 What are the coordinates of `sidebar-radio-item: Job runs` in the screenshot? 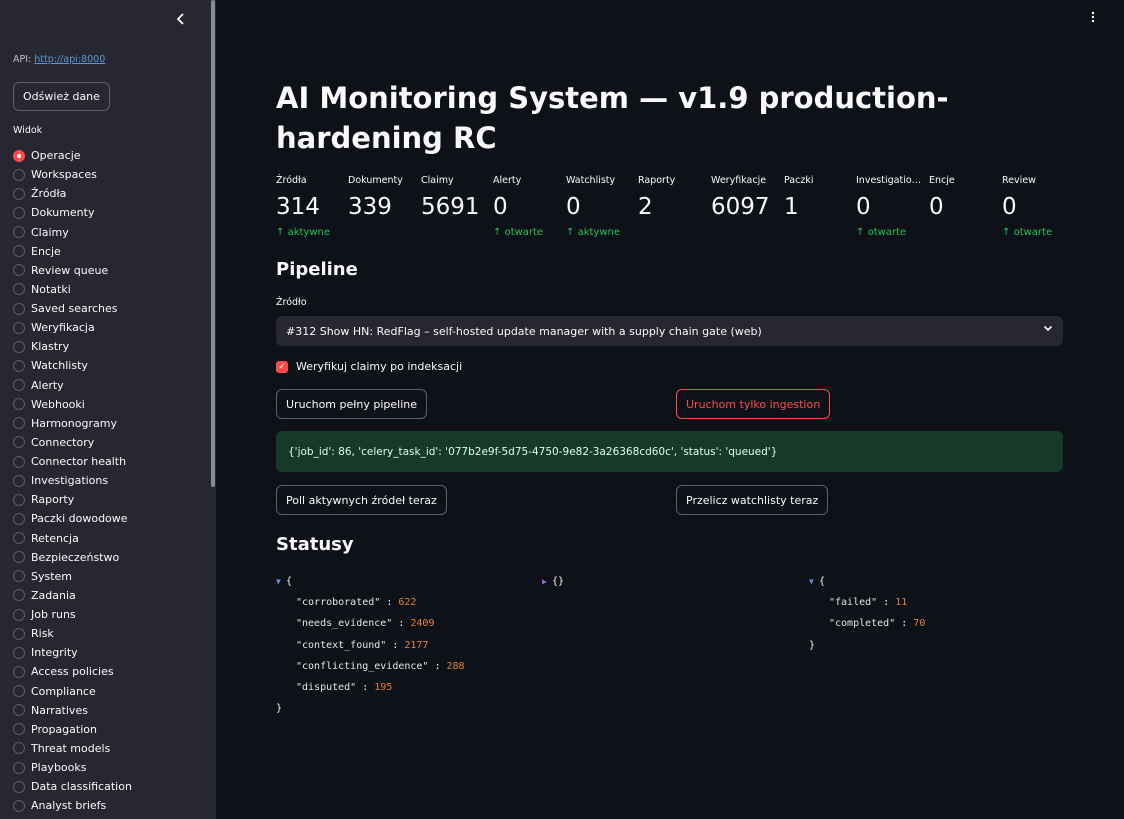 It's located at (72, 614).